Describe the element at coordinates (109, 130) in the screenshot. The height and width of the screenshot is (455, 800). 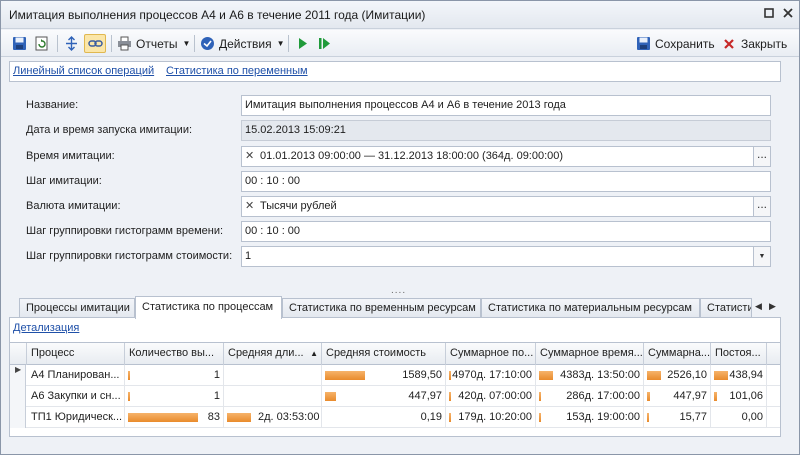
I see `start-time-label: Дата и время запуска имитации:` at that location.